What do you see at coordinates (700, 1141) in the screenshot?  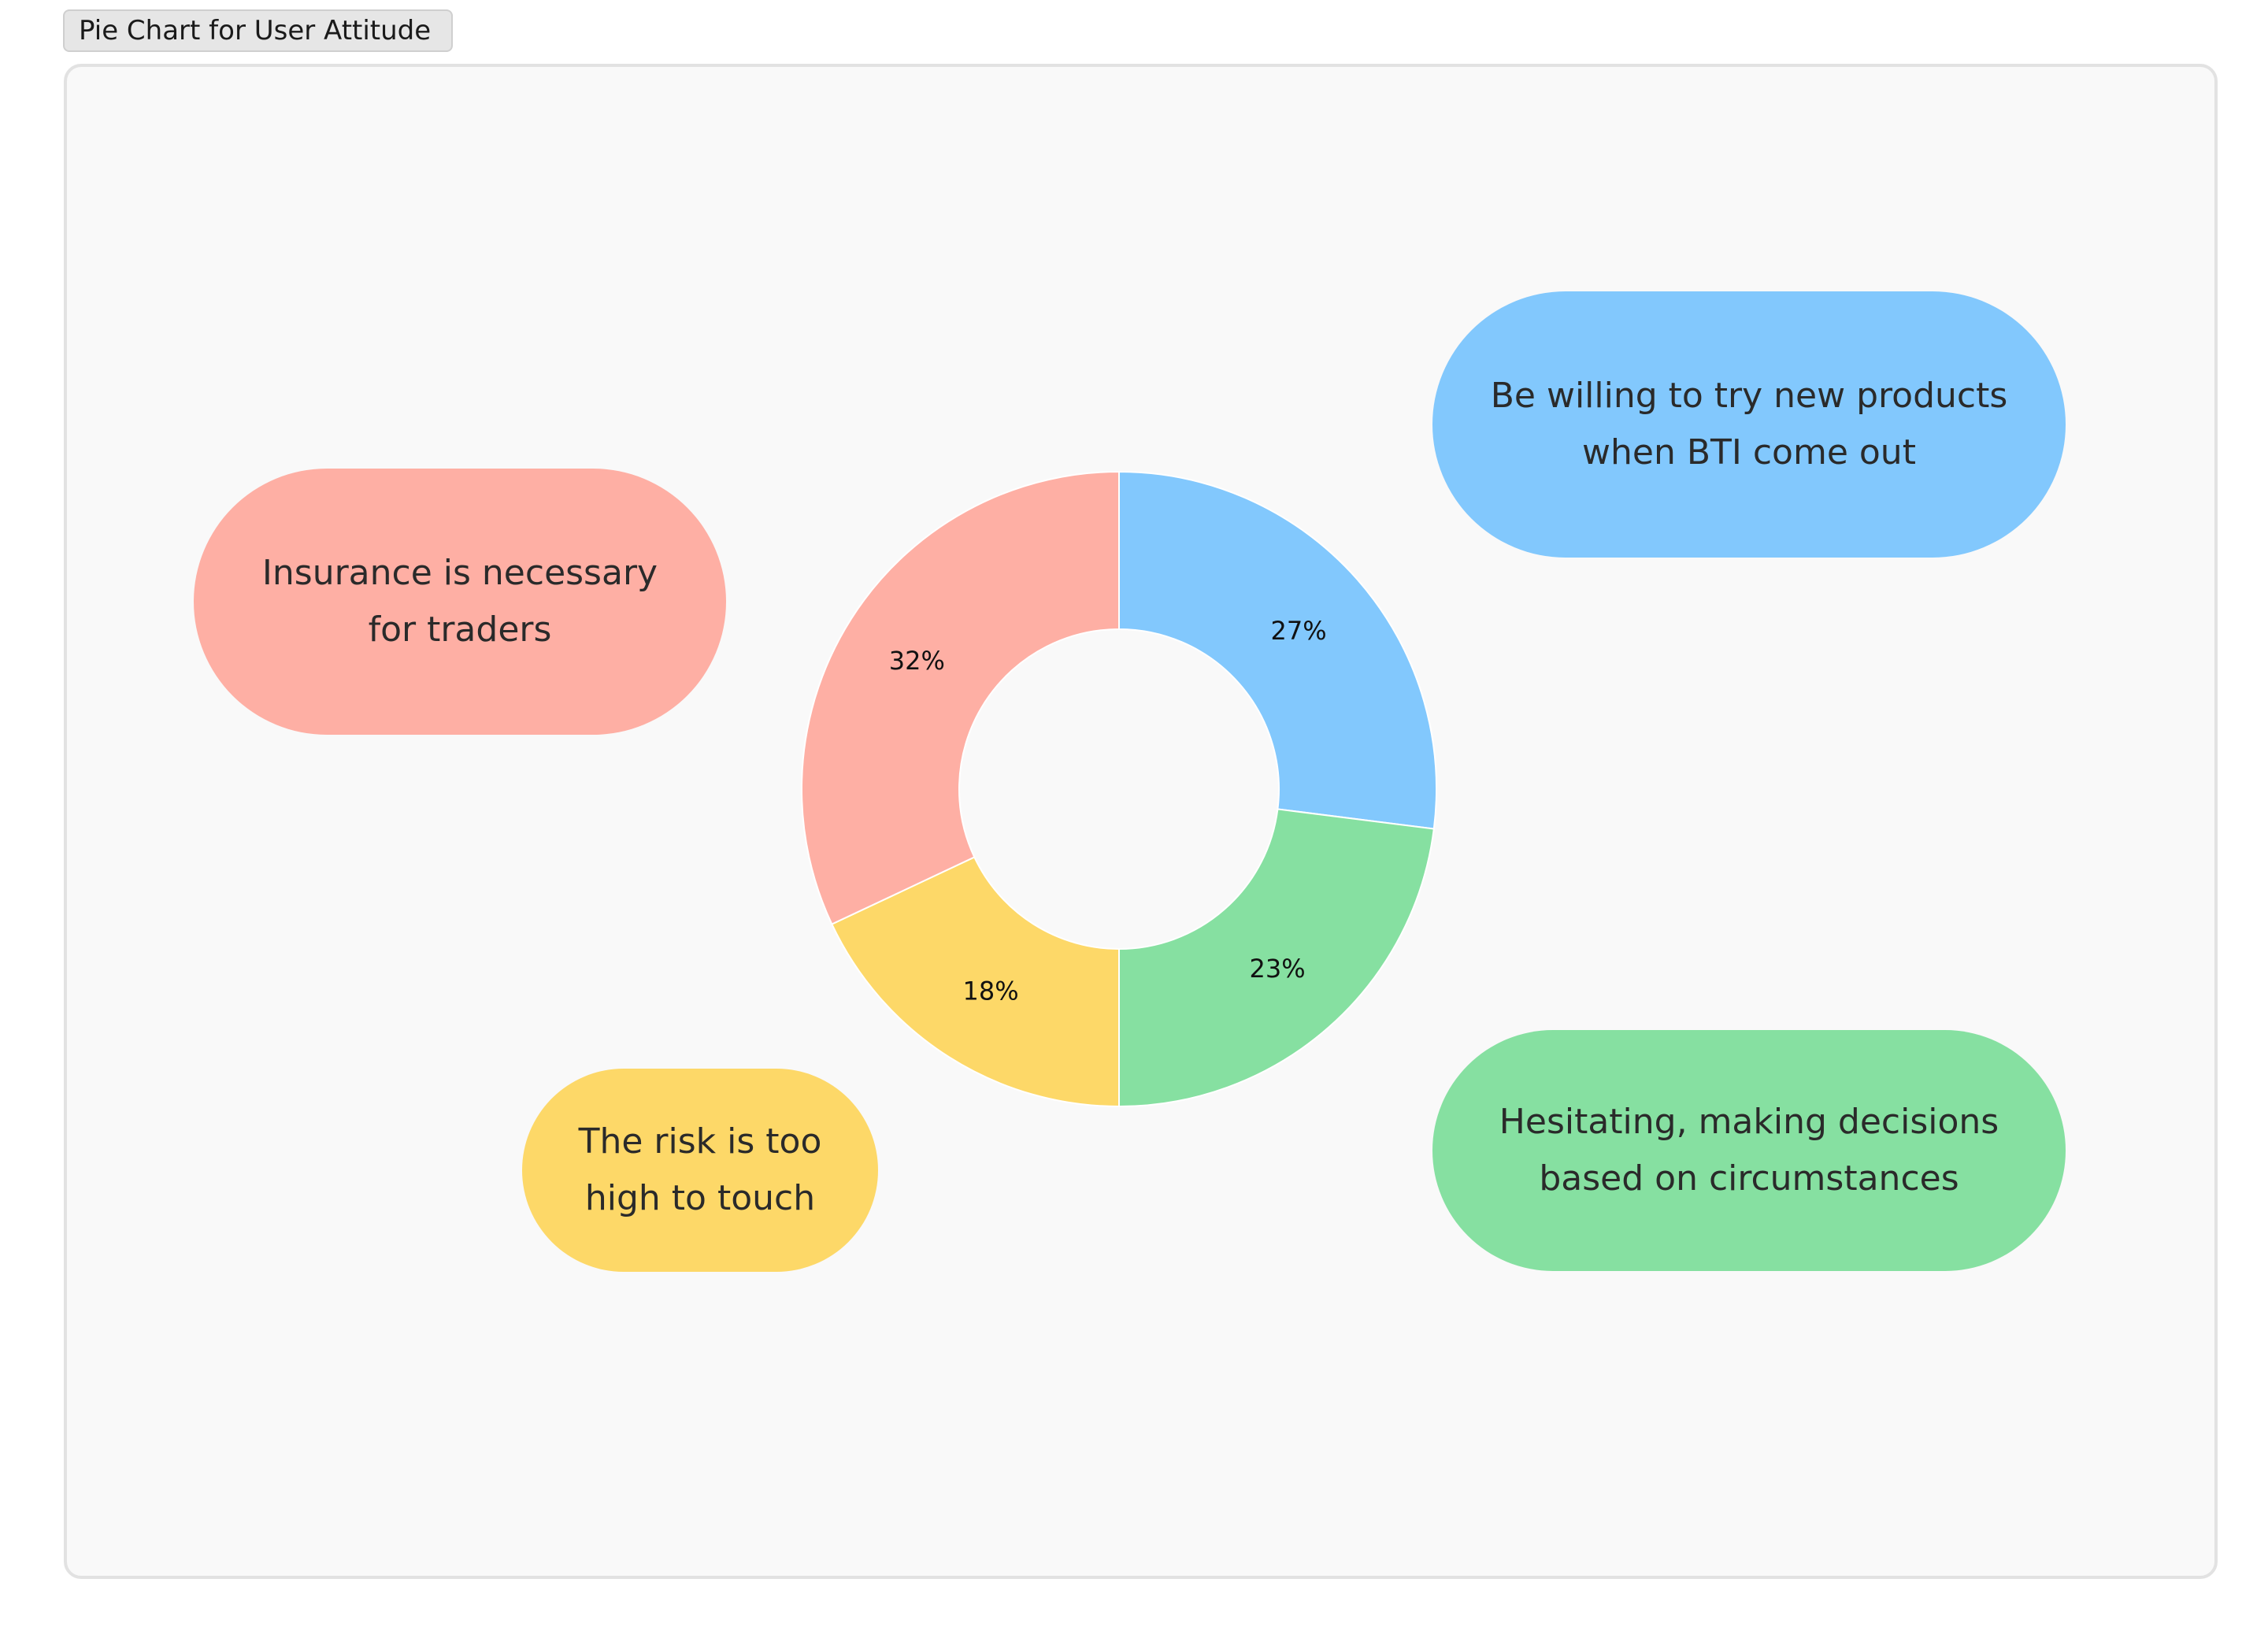 I see `callout-yellow-line1: The risk is too` at bounding box center [700, 1141].